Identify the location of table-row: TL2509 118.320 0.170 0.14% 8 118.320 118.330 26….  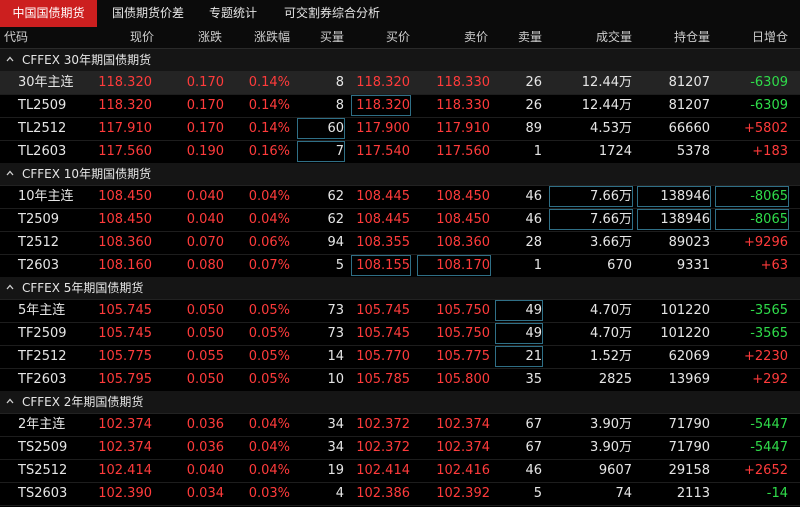
(400, 106).